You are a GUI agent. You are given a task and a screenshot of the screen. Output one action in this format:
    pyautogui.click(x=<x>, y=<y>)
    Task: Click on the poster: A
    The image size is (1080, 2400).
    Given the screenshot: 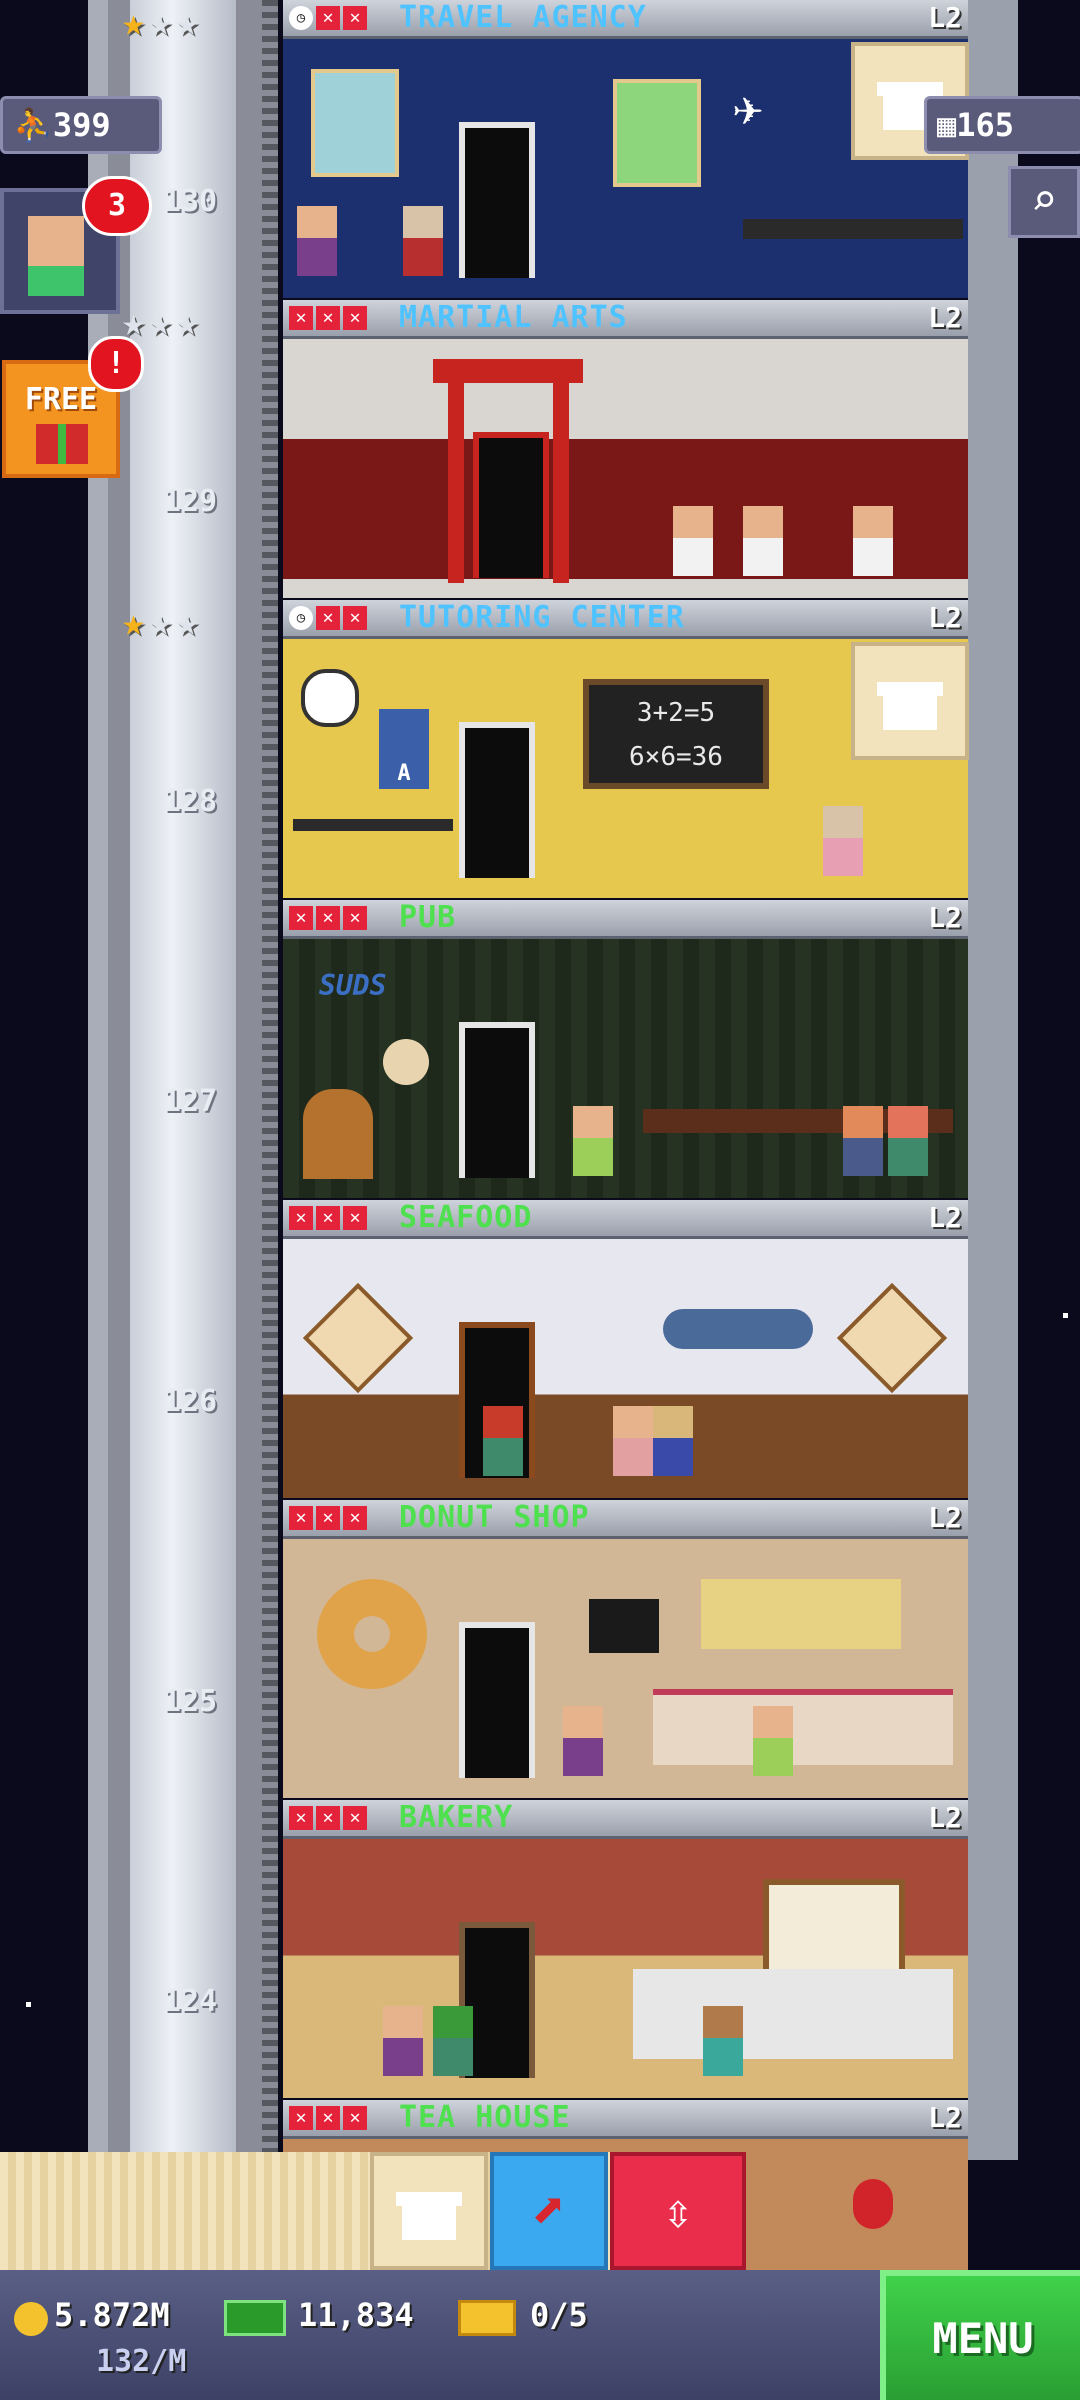 What is the action you would take?
    pyautogui.click(x=404, y=749)
    